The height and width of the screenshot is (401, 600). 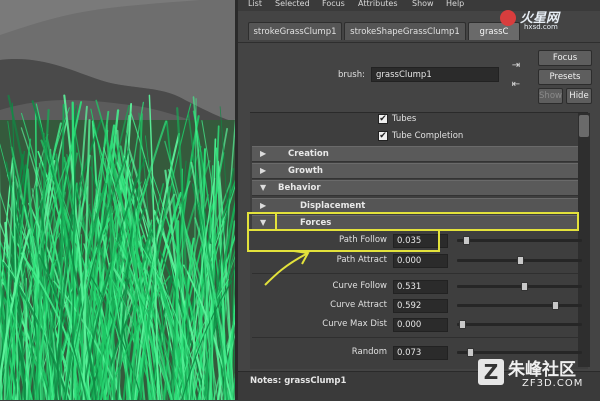 What do you see at coordinates (295, 31) in the screenshot?
I see `tab-stroke-grass-clump: strokeGrassClump1` at bounding box center [295, 31].